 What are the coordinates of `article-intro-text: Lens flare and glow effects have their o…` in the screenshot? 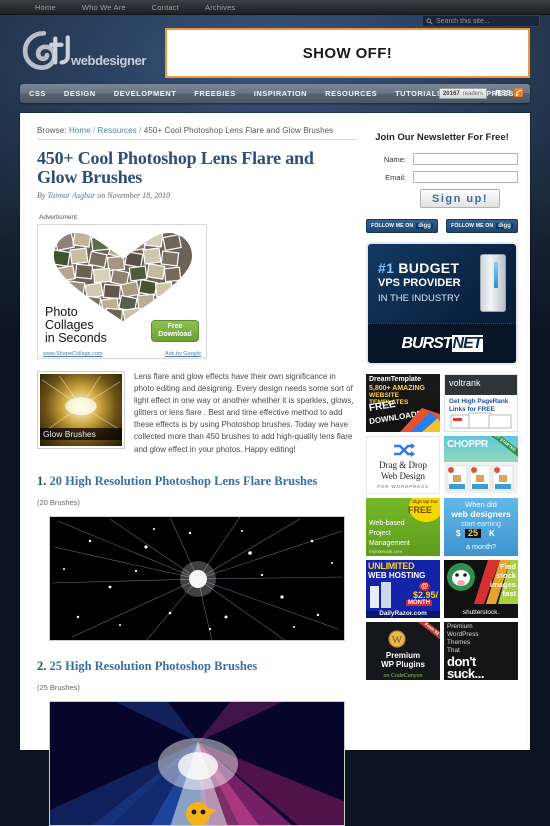 It's located at (245, 413).